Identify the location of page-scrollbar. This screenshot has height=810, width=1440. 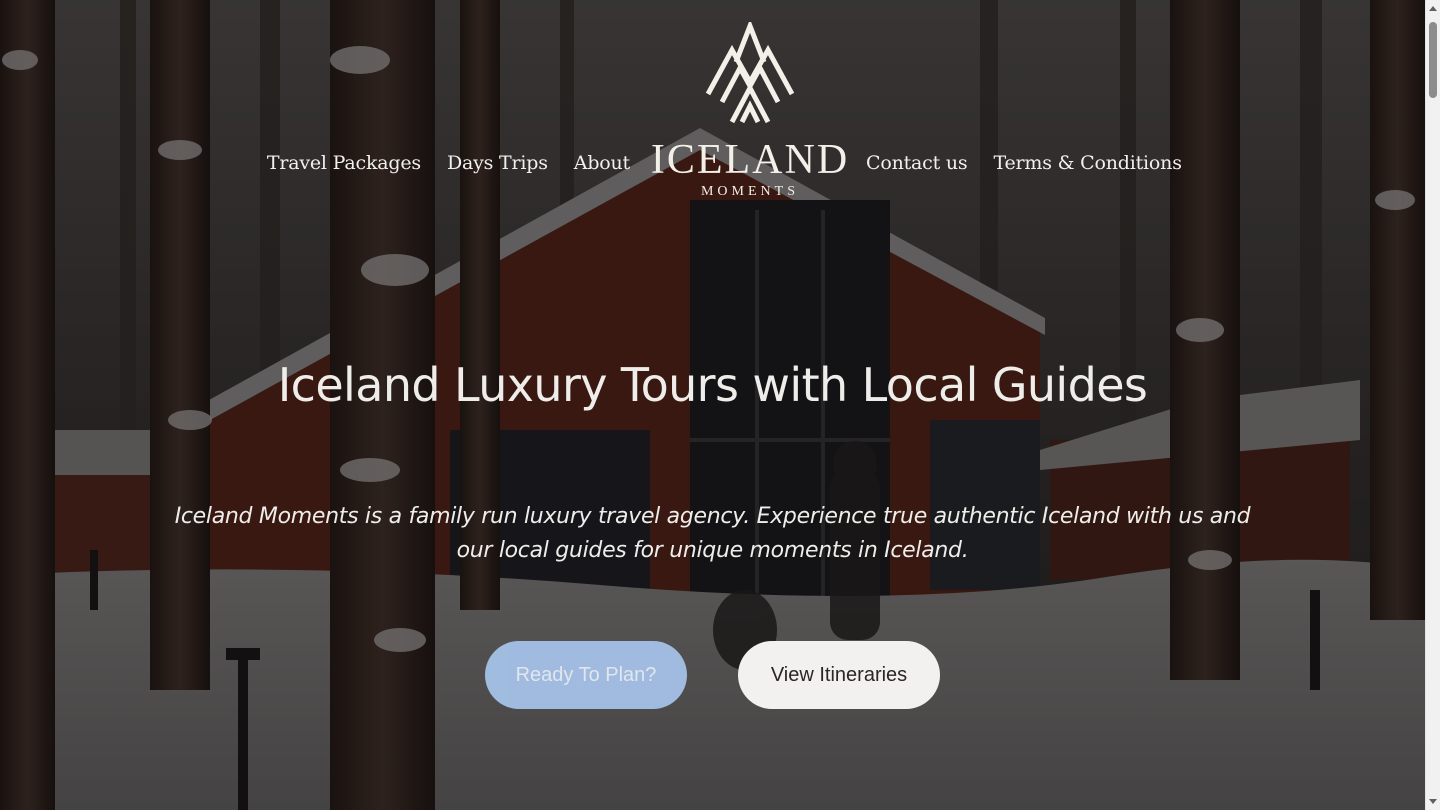
(1432, 405).